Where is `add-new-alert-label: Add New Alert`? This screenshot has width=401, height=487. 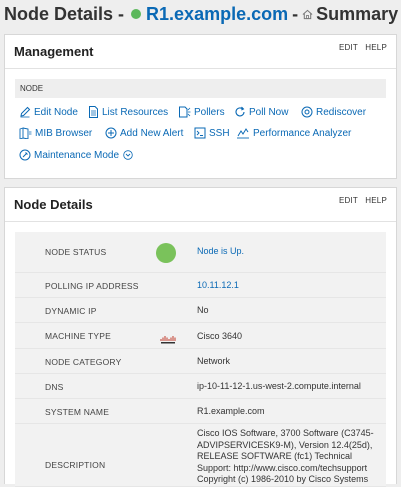 add-new-alert-label: Add New Alert is located at coordinates (152, 133).